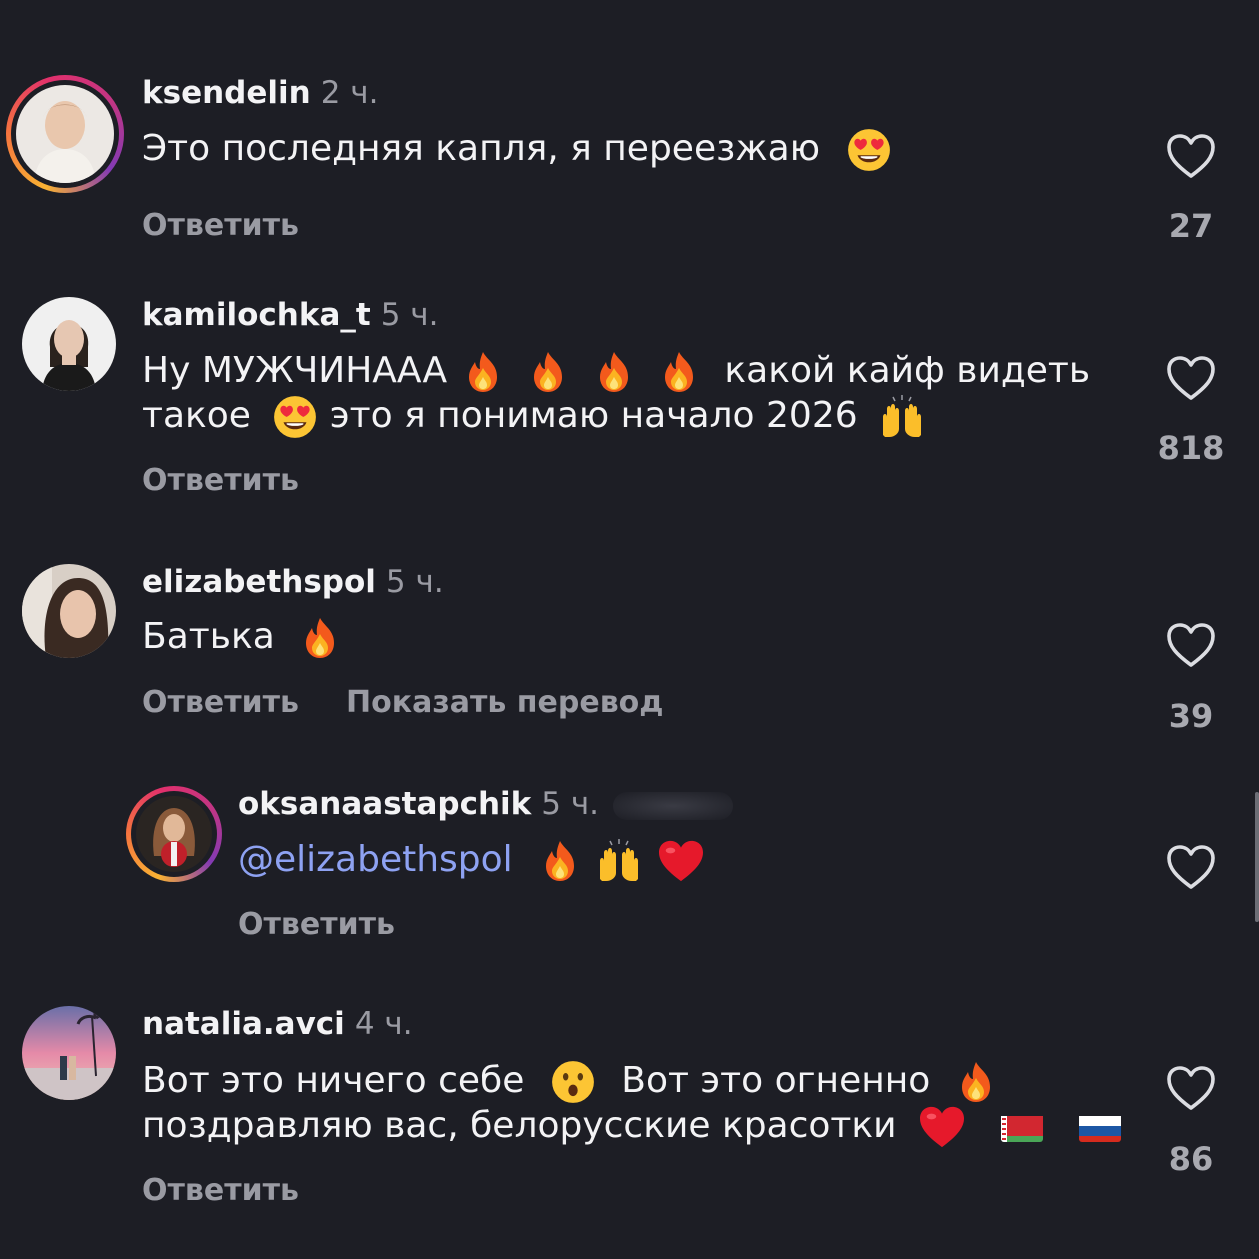  I want to click on comment-text-part: Вот это ничего себе, so click(333, 1080).